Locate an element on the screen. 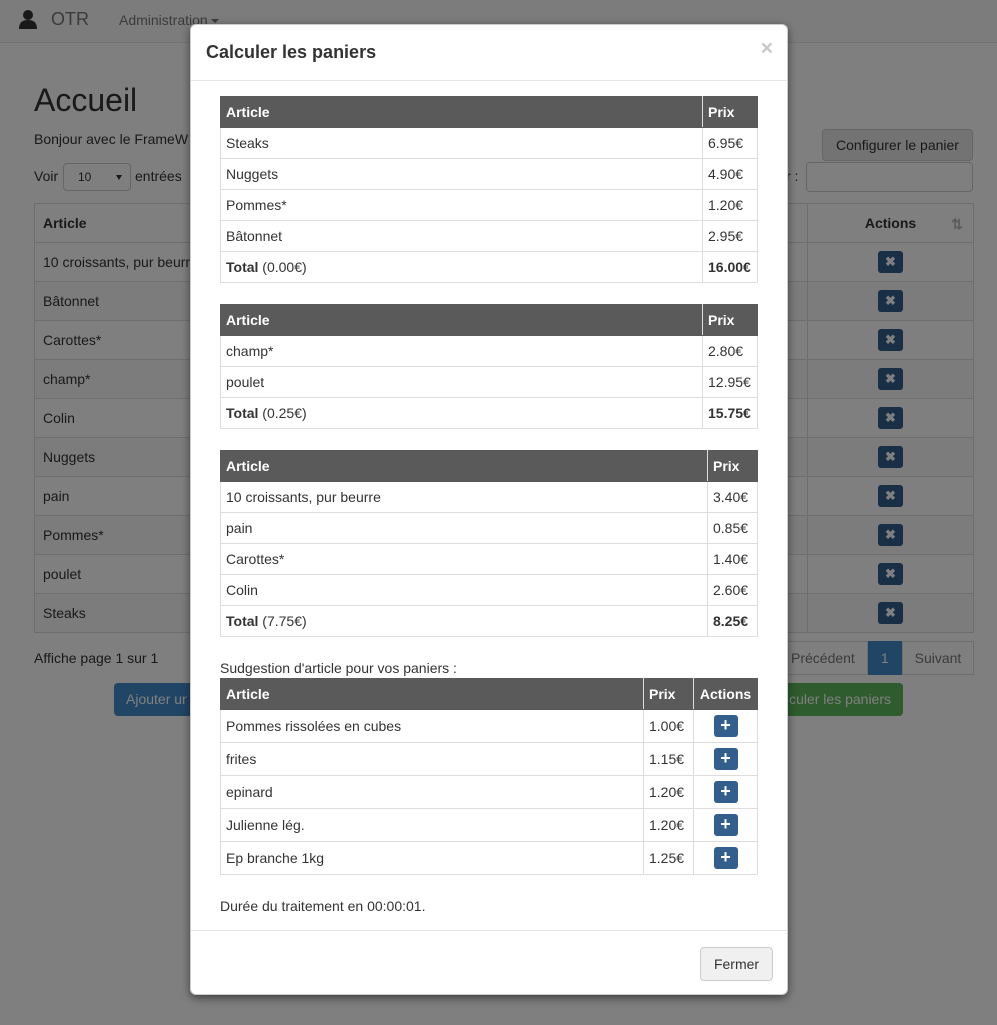 The width and height of the screenshot is (997, 1025). basket-total-row: Total (0.00€) 16.00€ is located at coordinates (489, 267).